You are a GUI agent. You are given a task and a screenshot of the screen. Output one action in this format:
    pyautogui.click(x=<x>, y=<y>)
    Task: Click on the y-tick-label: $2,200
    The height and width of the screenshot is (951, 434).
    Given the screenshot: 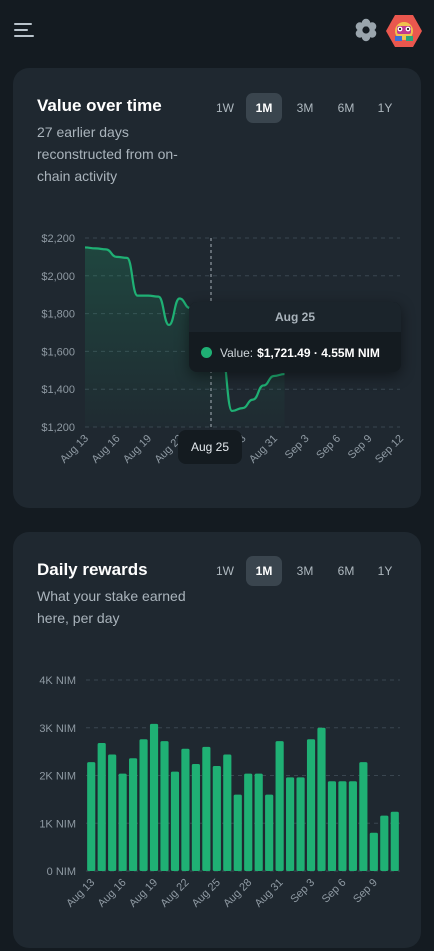 What is the action you would take?
    pyautogui.click(x=58, y=239)
    